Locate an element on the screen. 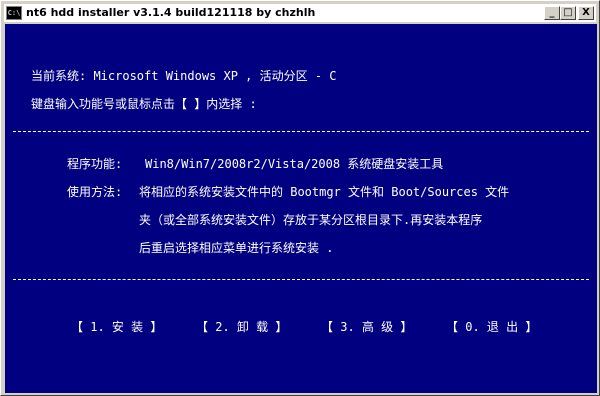 Image resolution: width=600 pixels, height=396 pixels. menu-uninstall: 【 2. 卸 载 】 is located at coordinates (241, 327).